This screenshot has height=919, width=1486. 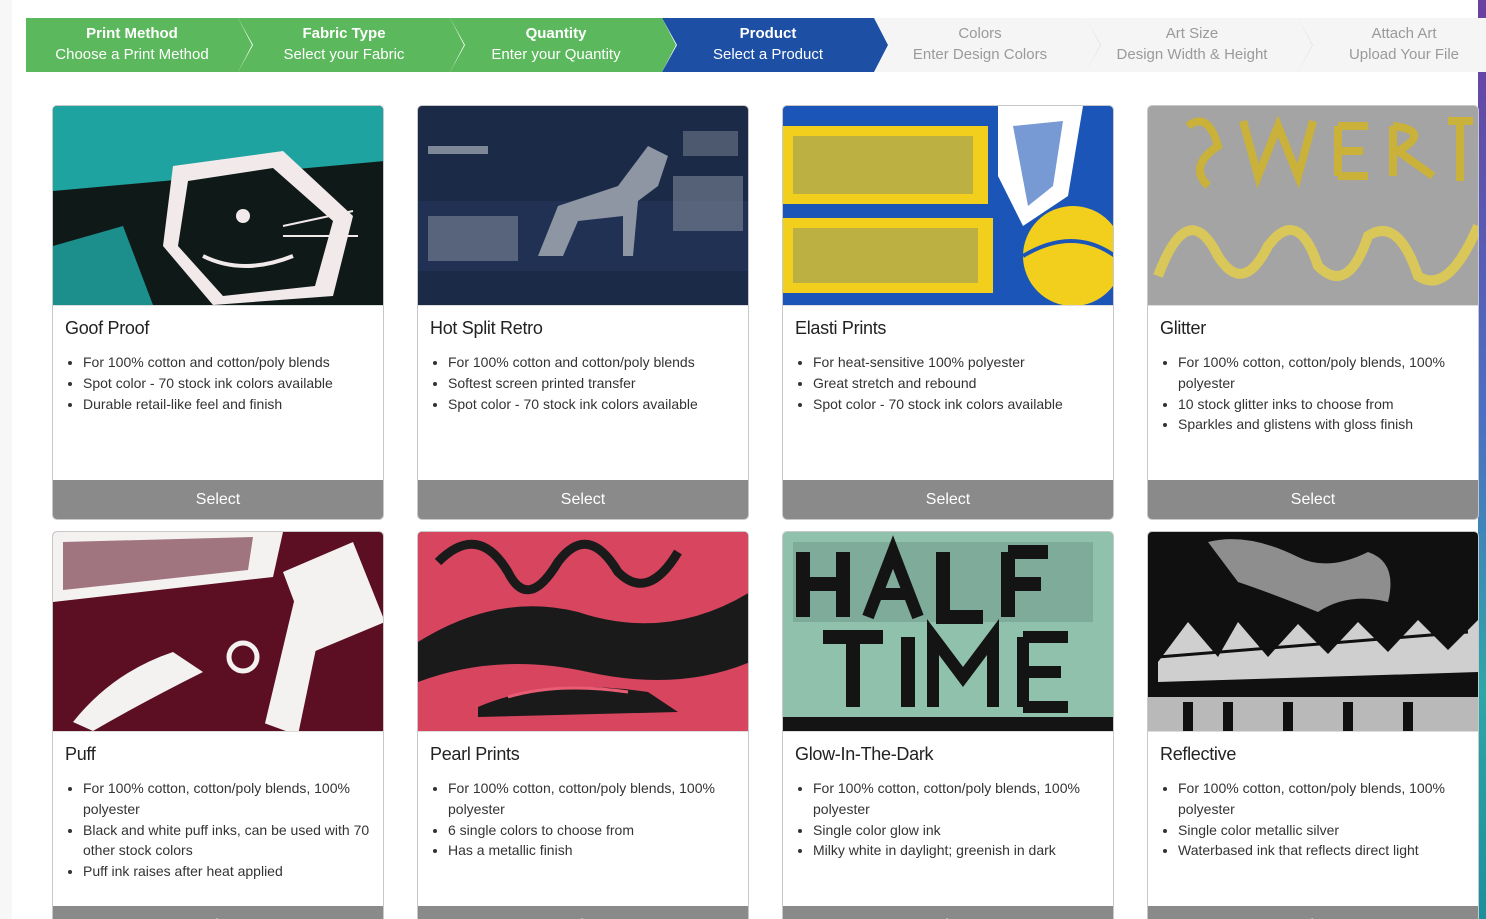 What do you see at coordinates (1198, 754) in the screenshot?
I see `product-title: Reflective` at bounding box center [1198, 754].